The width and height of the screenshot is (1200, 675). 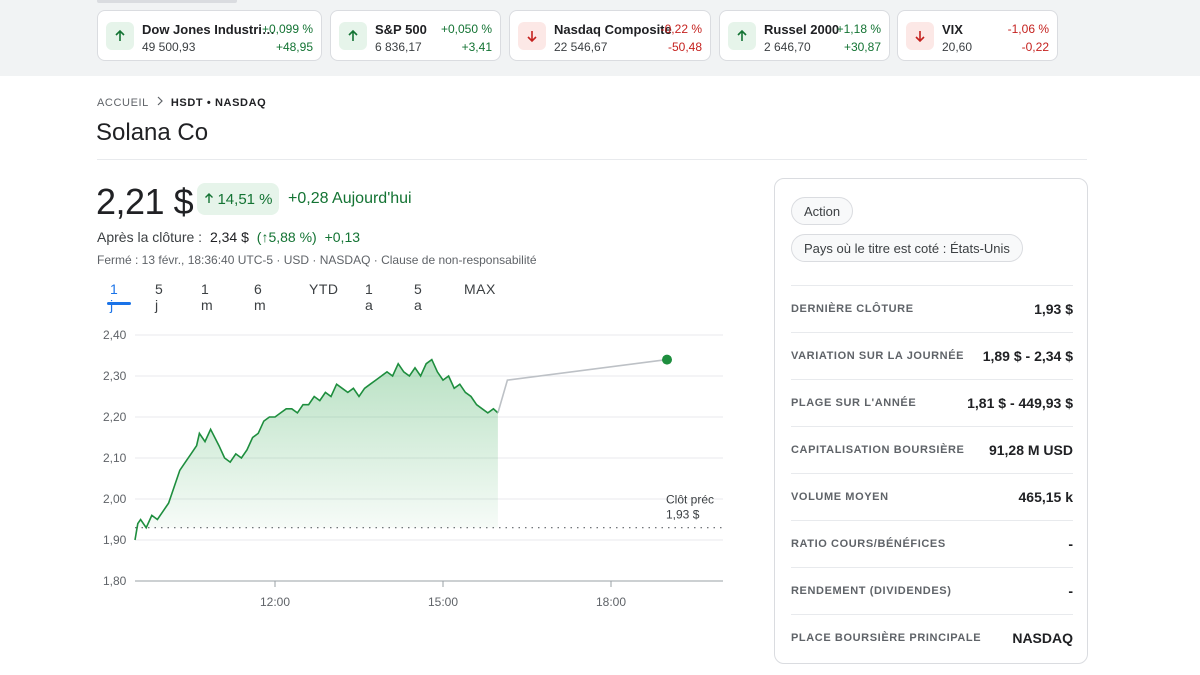 I want to click on ticker-pct: +0,050 %, so click(x=466, y=29).